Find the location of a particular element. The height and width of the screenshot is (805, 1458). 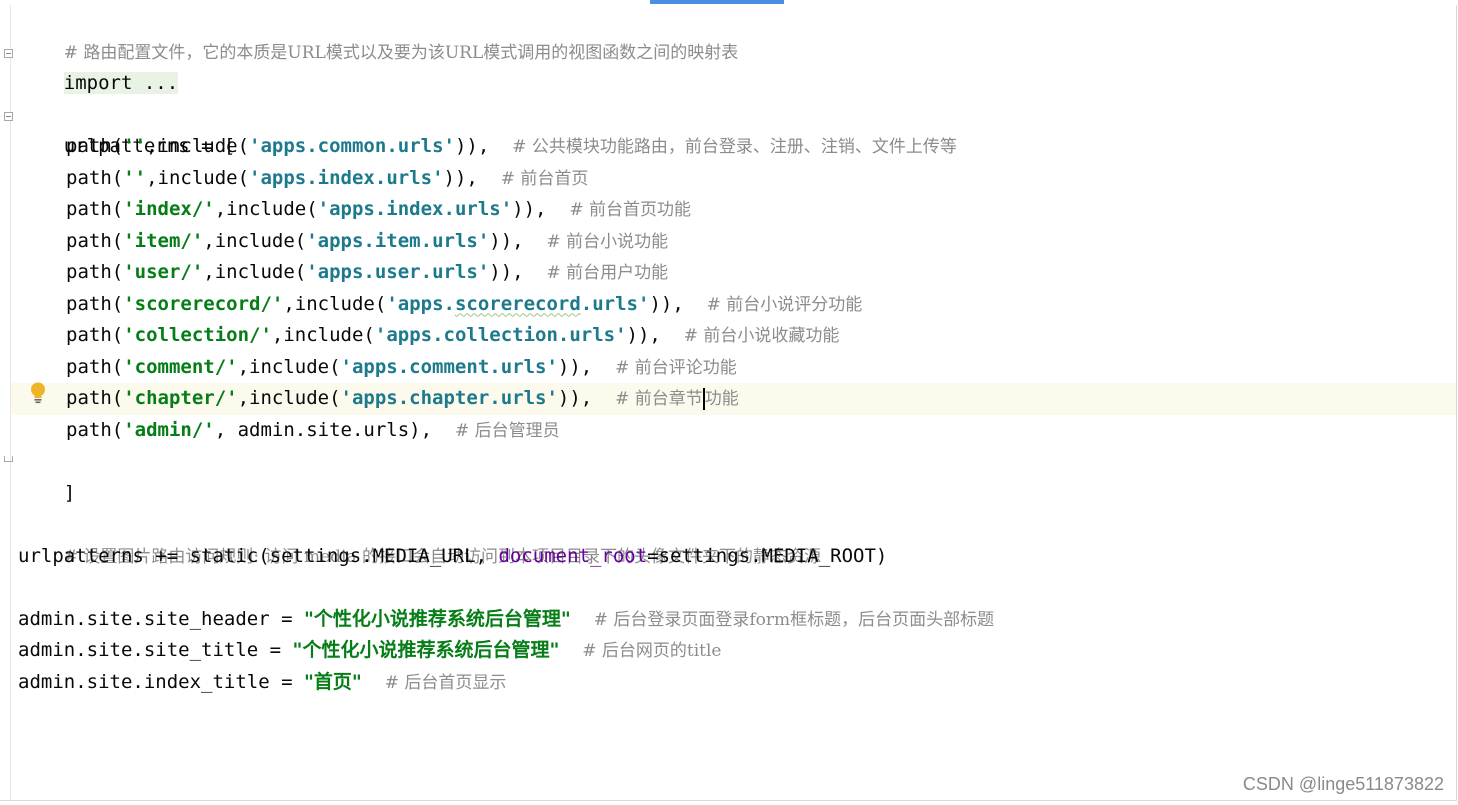

route-string: 'scorerecord/' is located at coordinates (203, 303).